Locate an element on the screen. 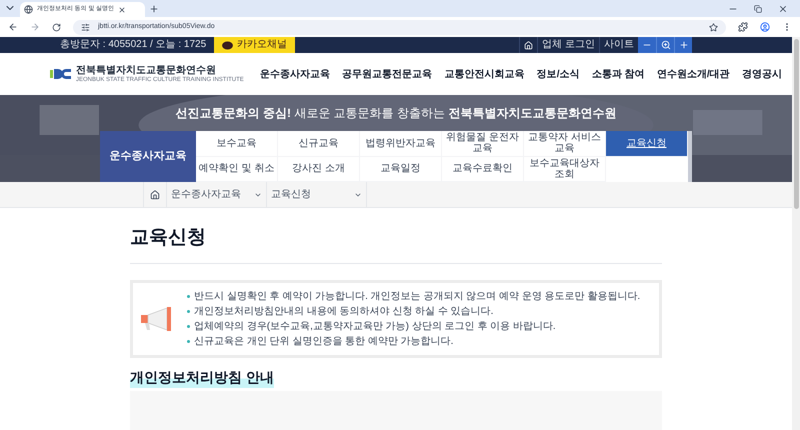 Image resolution: width=800 pixels, height=430 pixels. submenu-tab: 교통약자 서비스교육 is located at coordinates (565, 143).